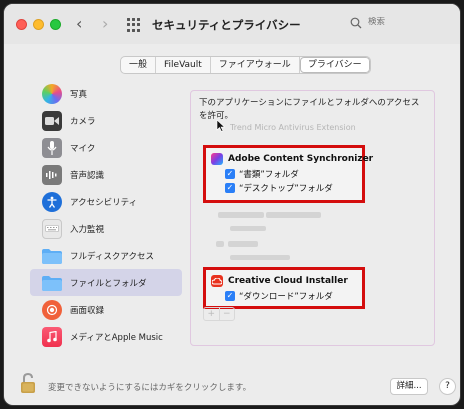 This screenshot has width=464, height=409. I want to click on sidebar-item-full-disk-access: フルディスクアクセス, so click(109, 255).